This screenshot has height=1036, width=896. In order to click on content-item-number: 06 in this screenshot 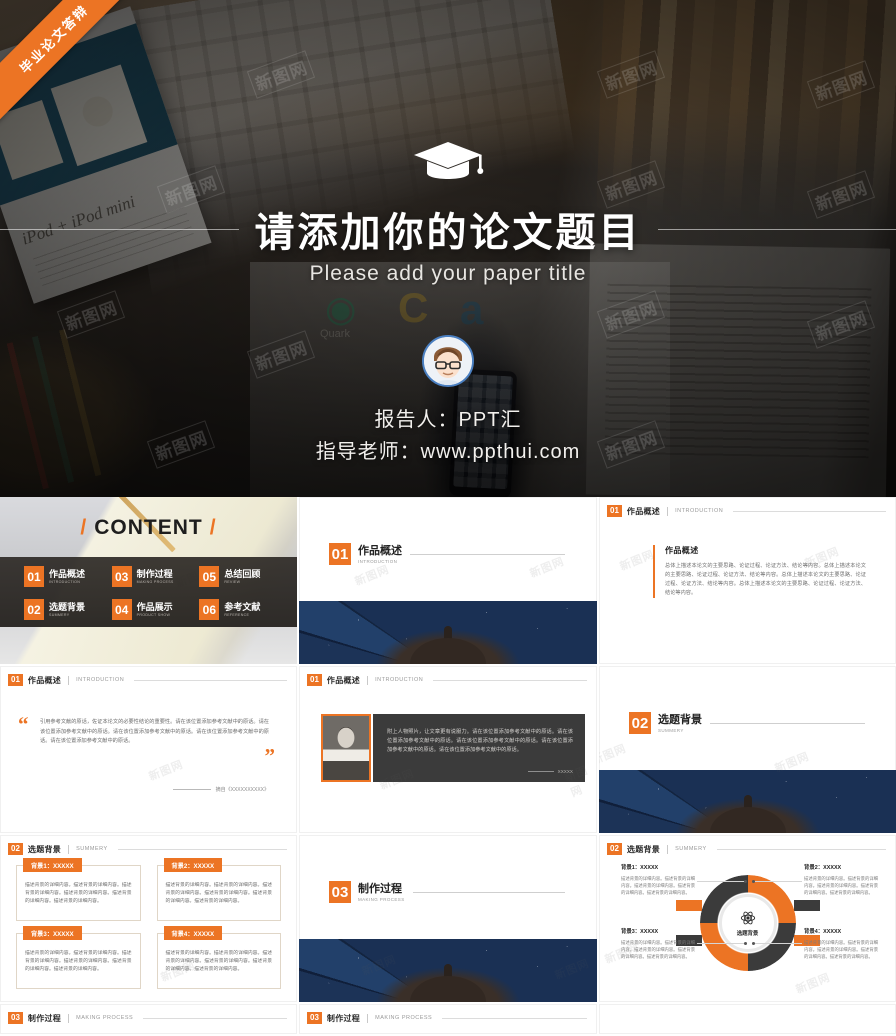, I will do `click(209, 609)`.